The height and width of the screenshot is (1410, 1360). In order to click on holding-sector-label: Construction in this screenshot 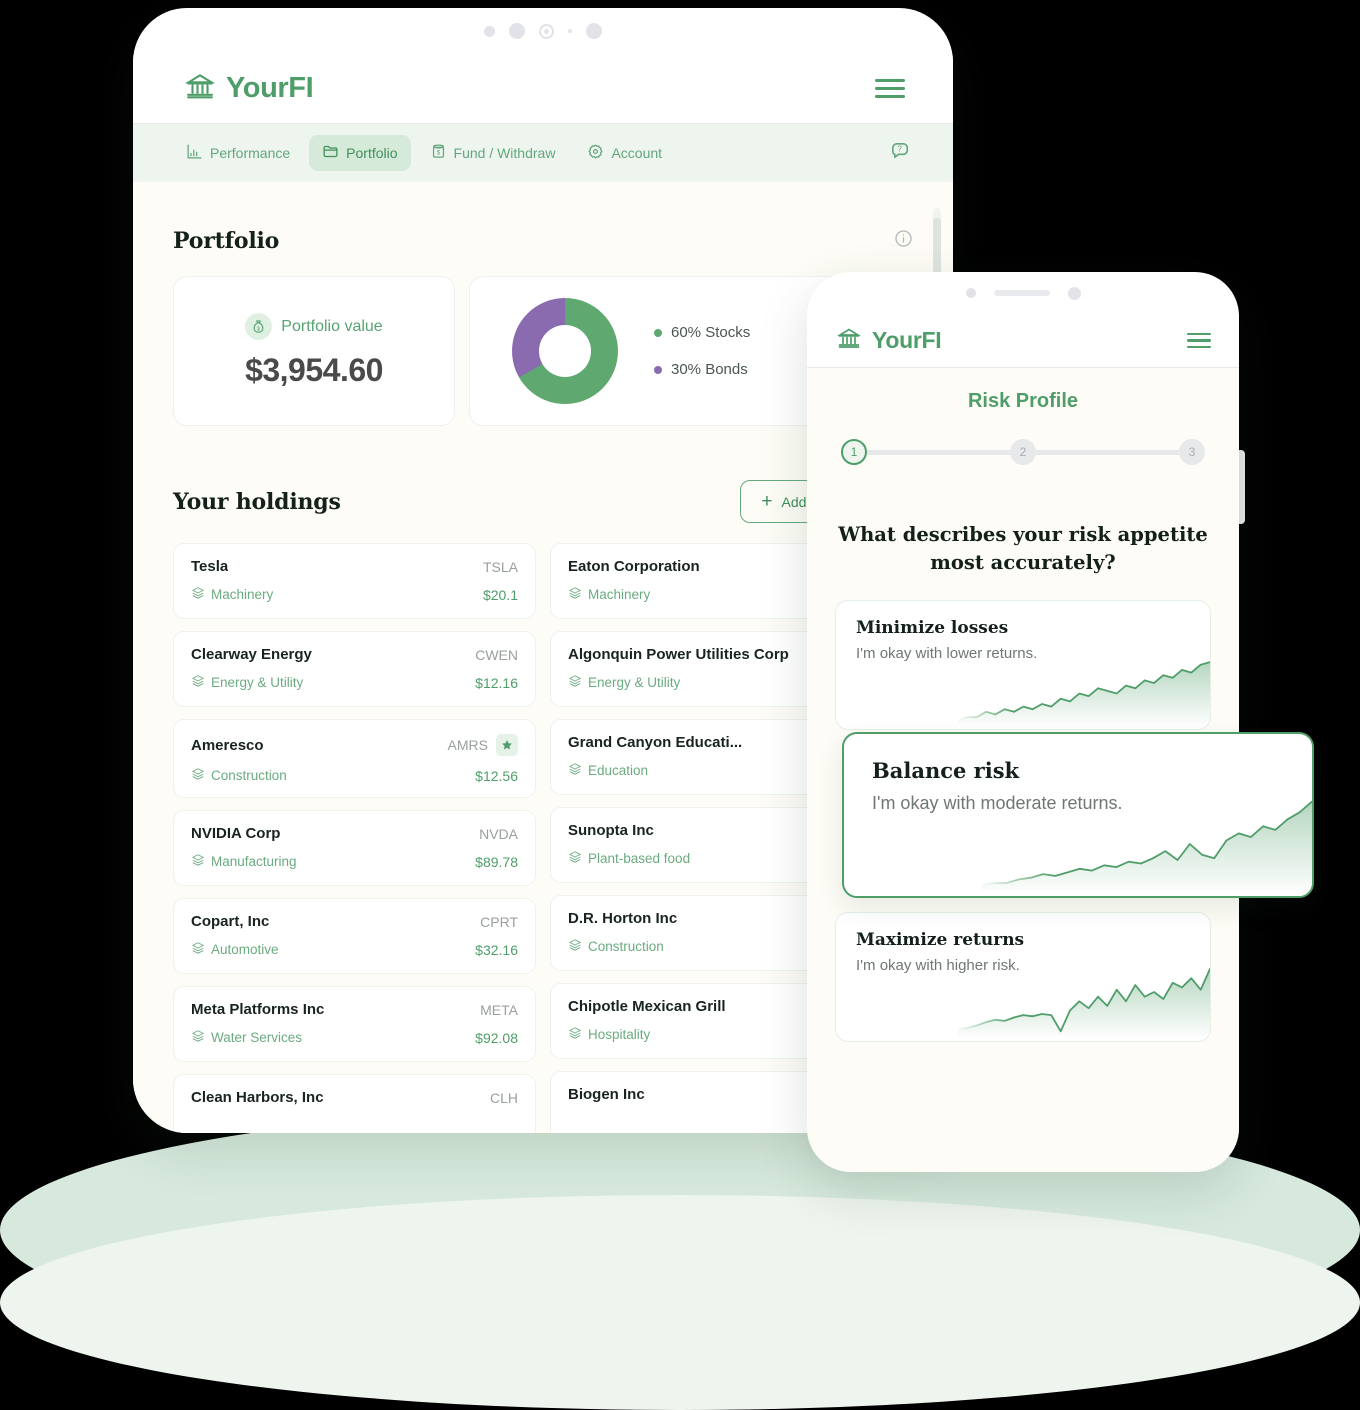, I will do `click(626, 946)`.